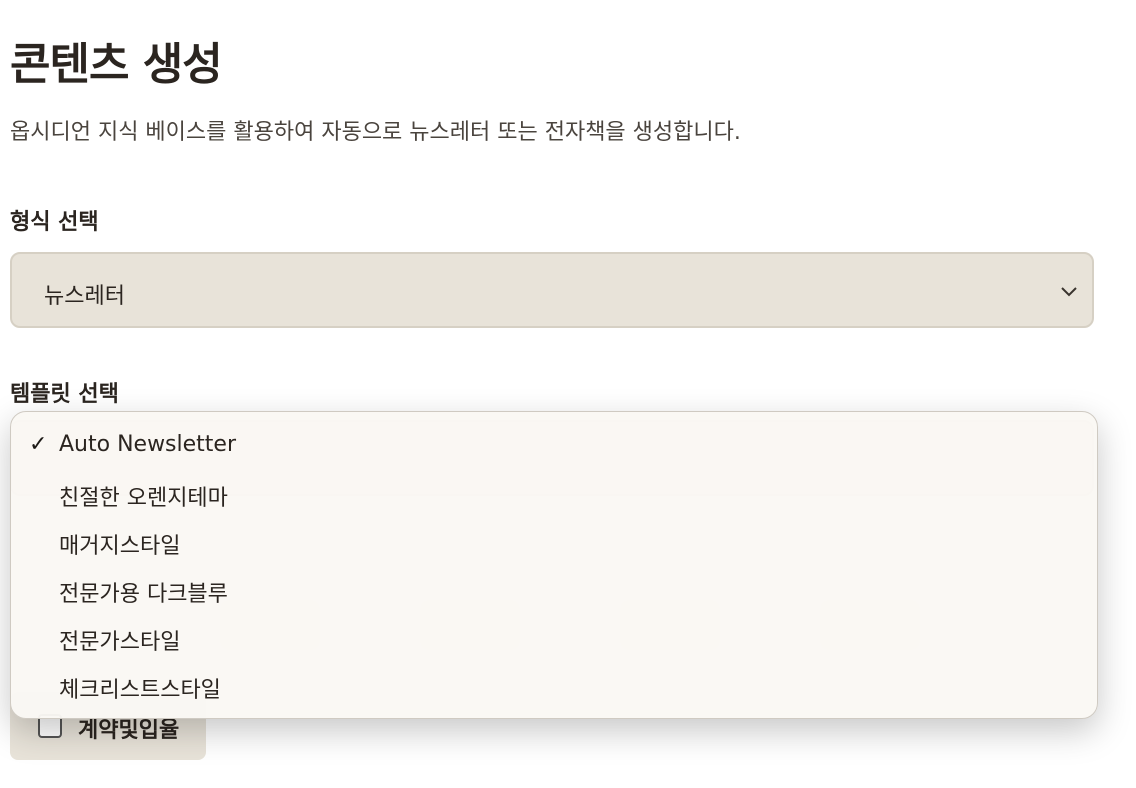  Describe the element at coordinates (1069, 292) in the screenshot. I see `chevron-down-icon` at that location.